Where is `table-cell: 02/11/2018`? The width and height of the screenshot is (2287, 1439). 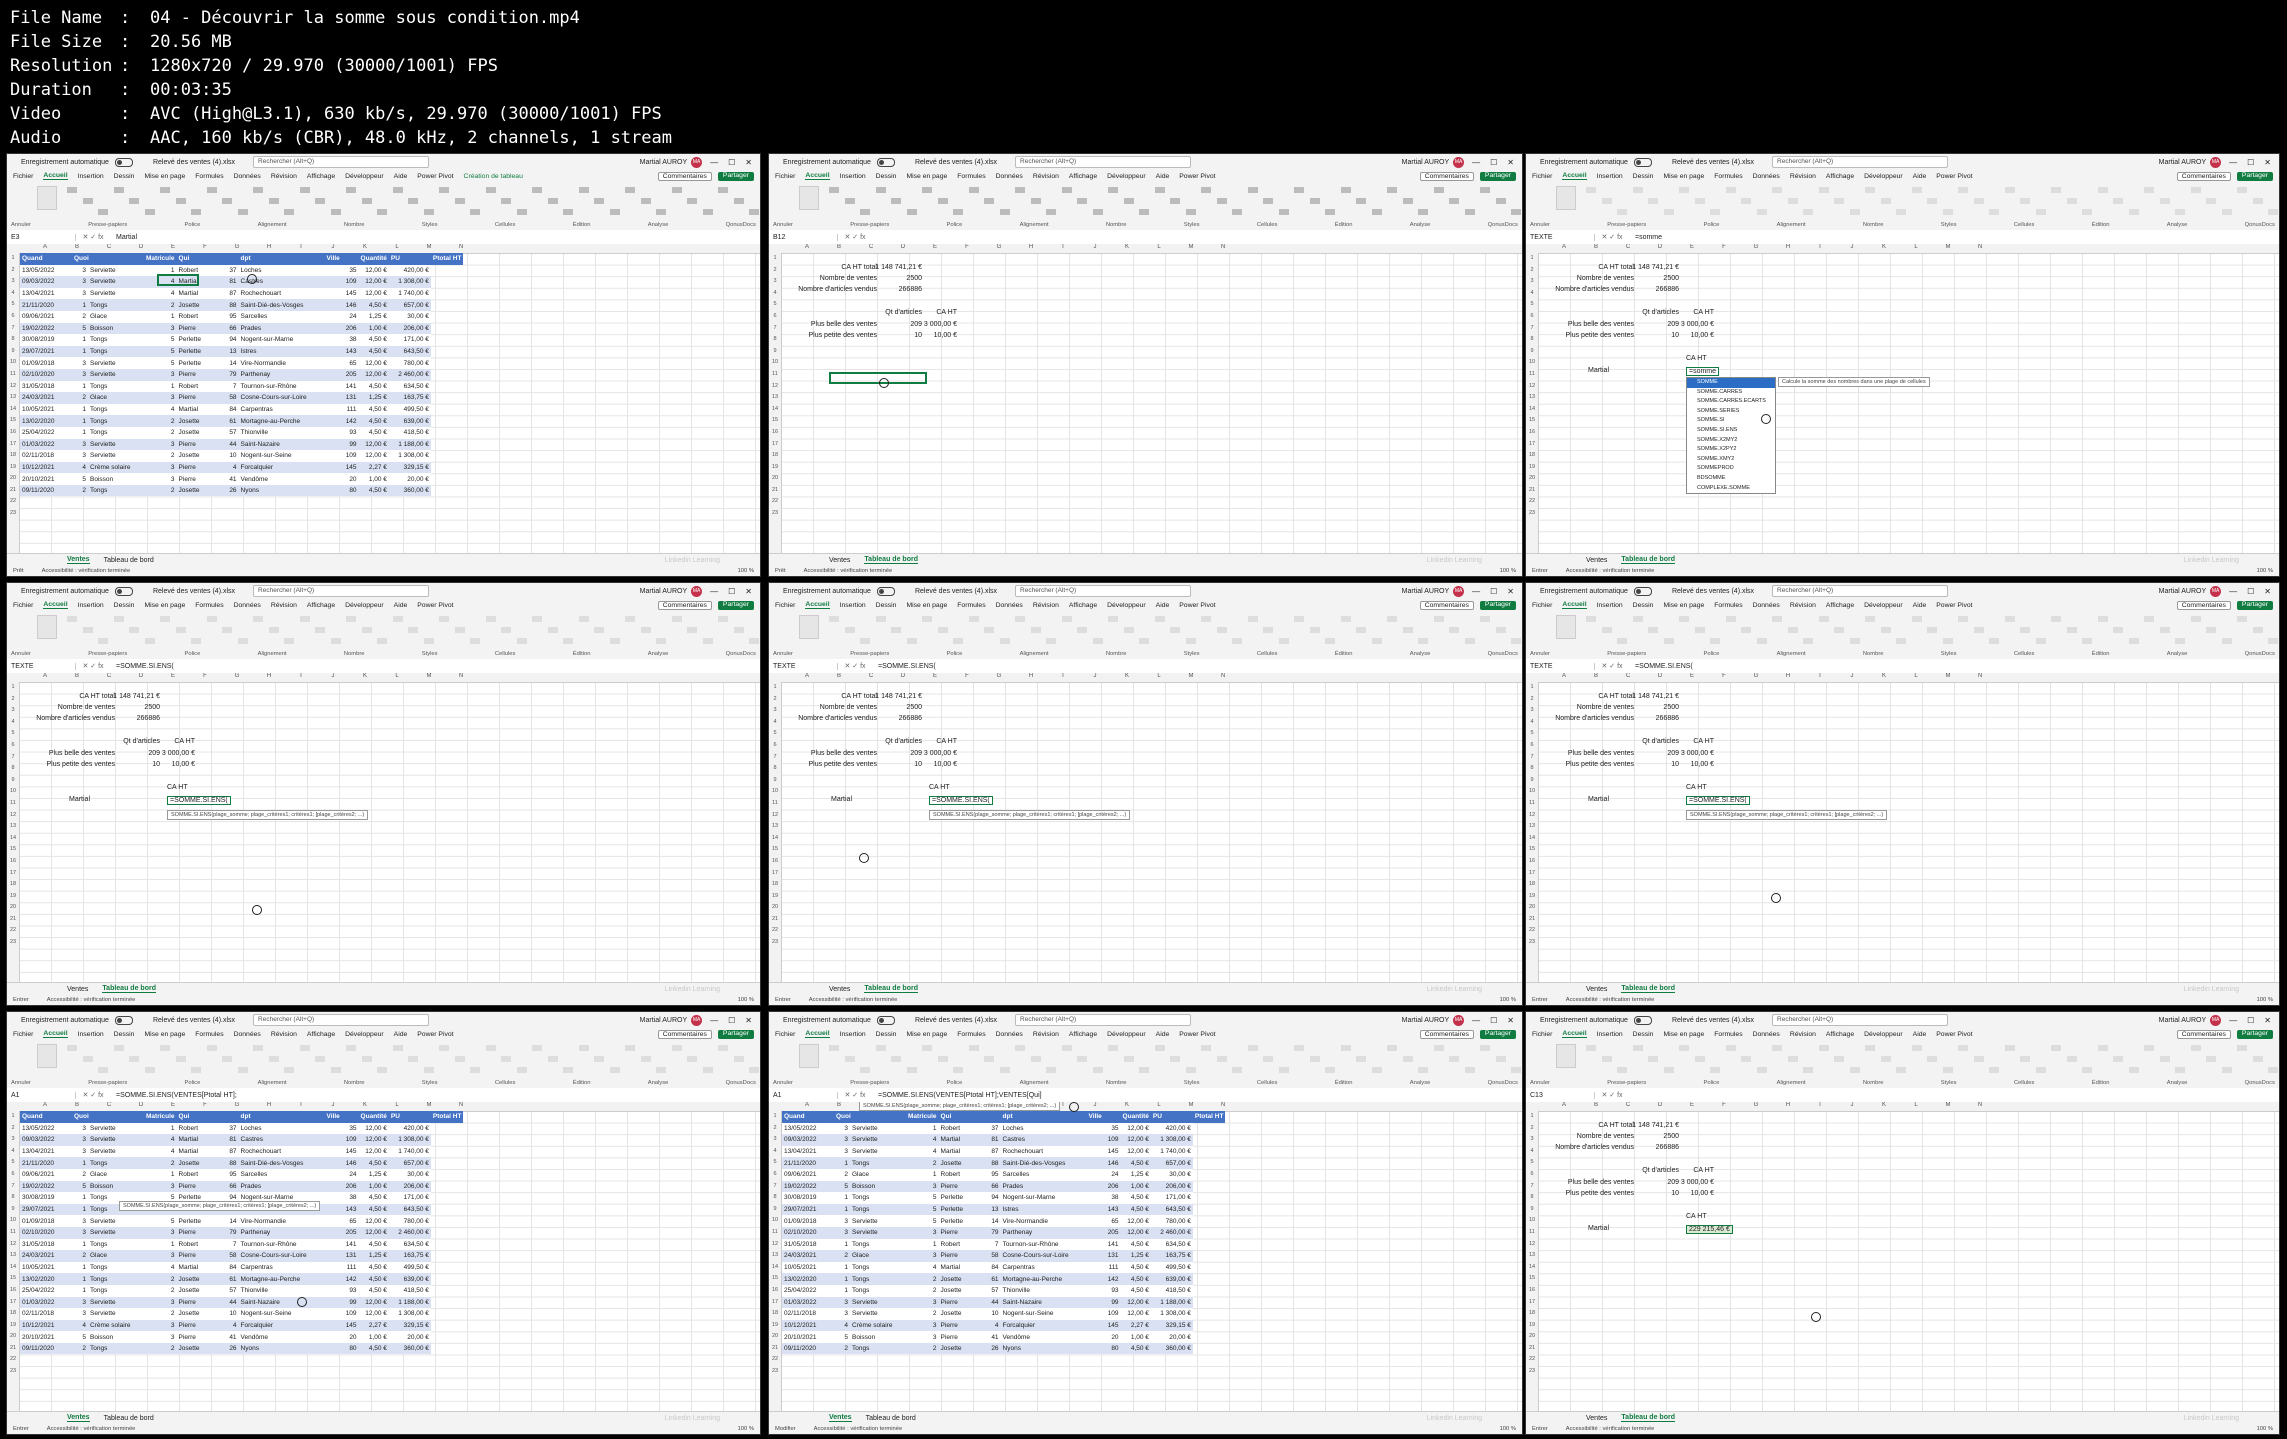 table-cell: 02/11/2018 is located at coordinates (808, 1314).